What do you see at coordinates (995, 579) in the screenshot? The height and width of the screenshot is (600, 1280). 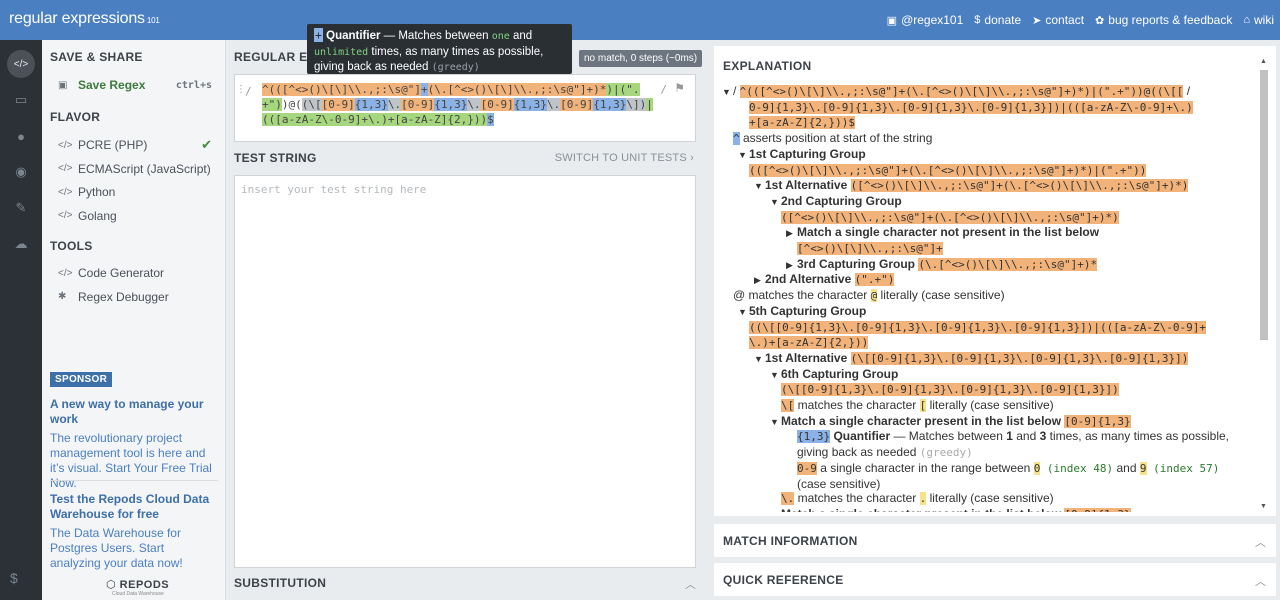 I see `quick-reference-panel: QUICK REFERENCE ︿` at bounding box center [995, 579].